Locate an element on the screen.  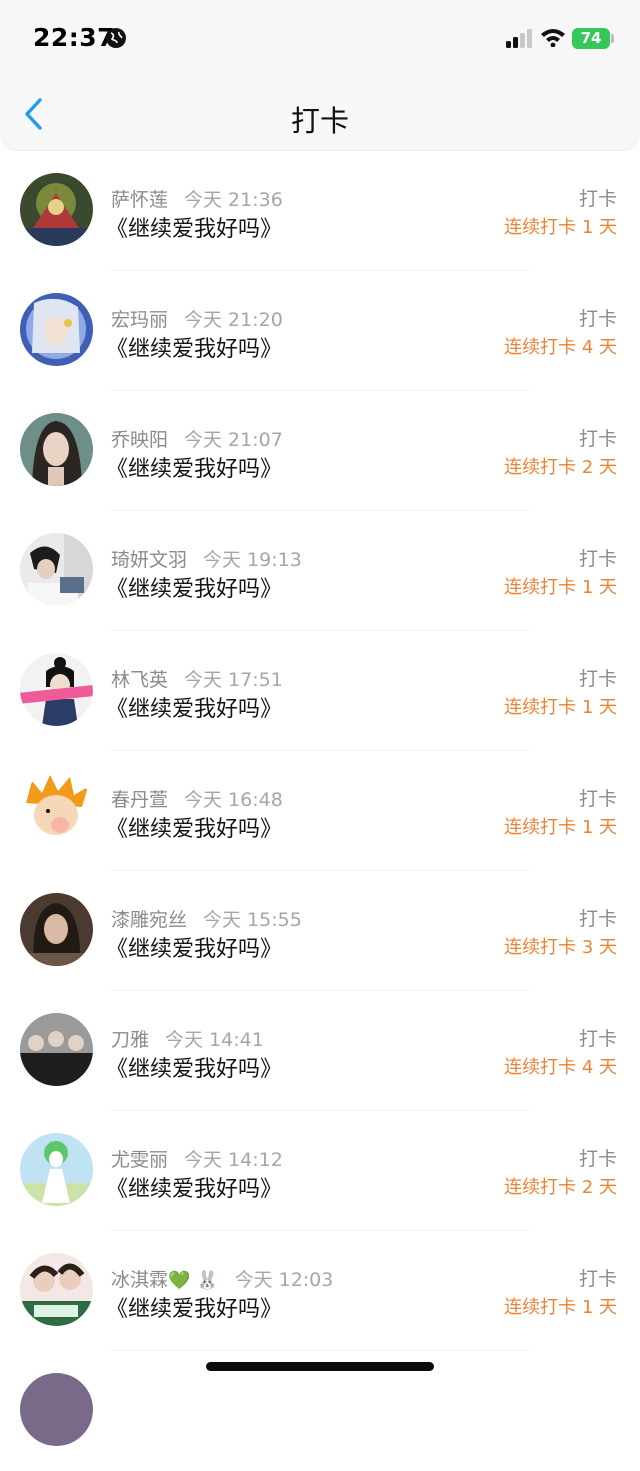
user-name: 漆雕宛丝 今天 15:55 is located at coordinates (206, 920).